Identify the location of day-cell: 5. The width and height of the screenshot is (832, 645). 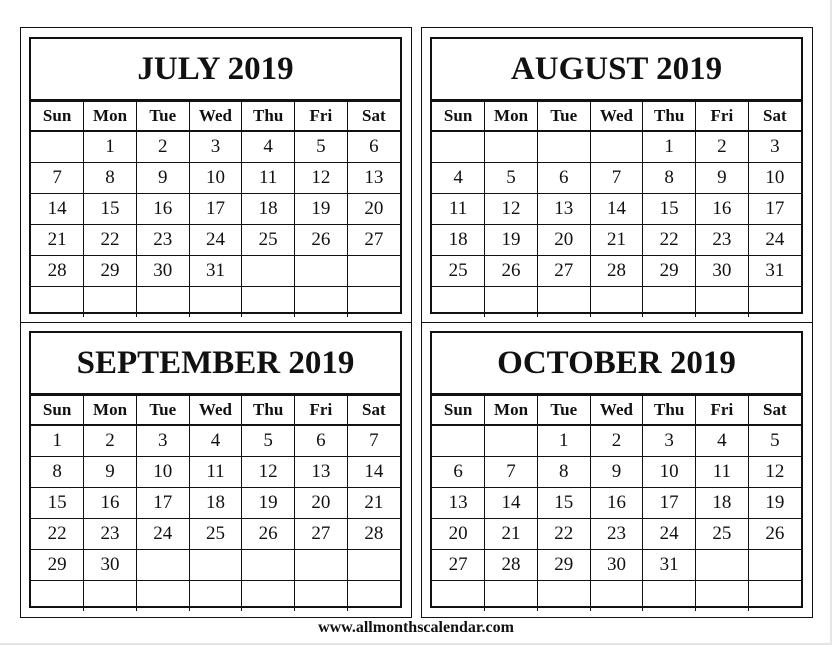
(321, 146).